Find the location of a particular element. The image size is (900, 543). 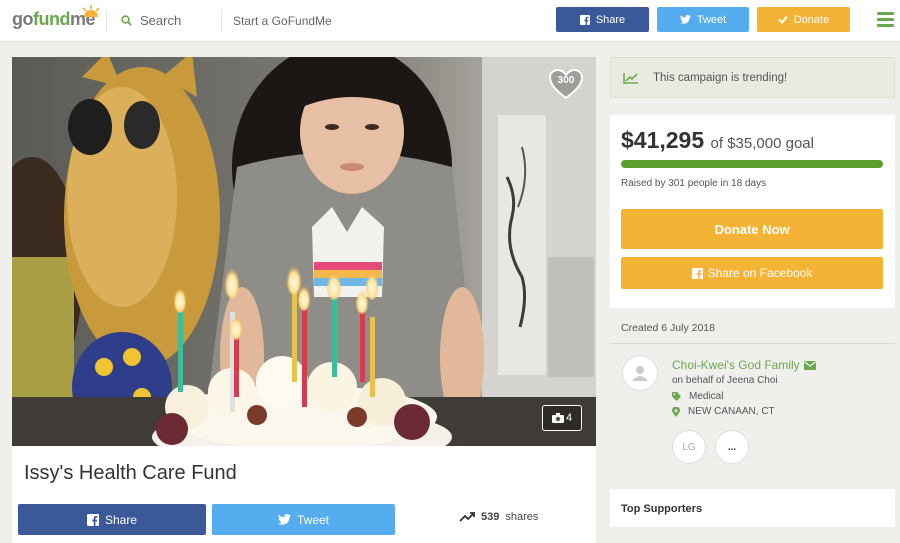

camera-icon is located at coordinates (557, 418).